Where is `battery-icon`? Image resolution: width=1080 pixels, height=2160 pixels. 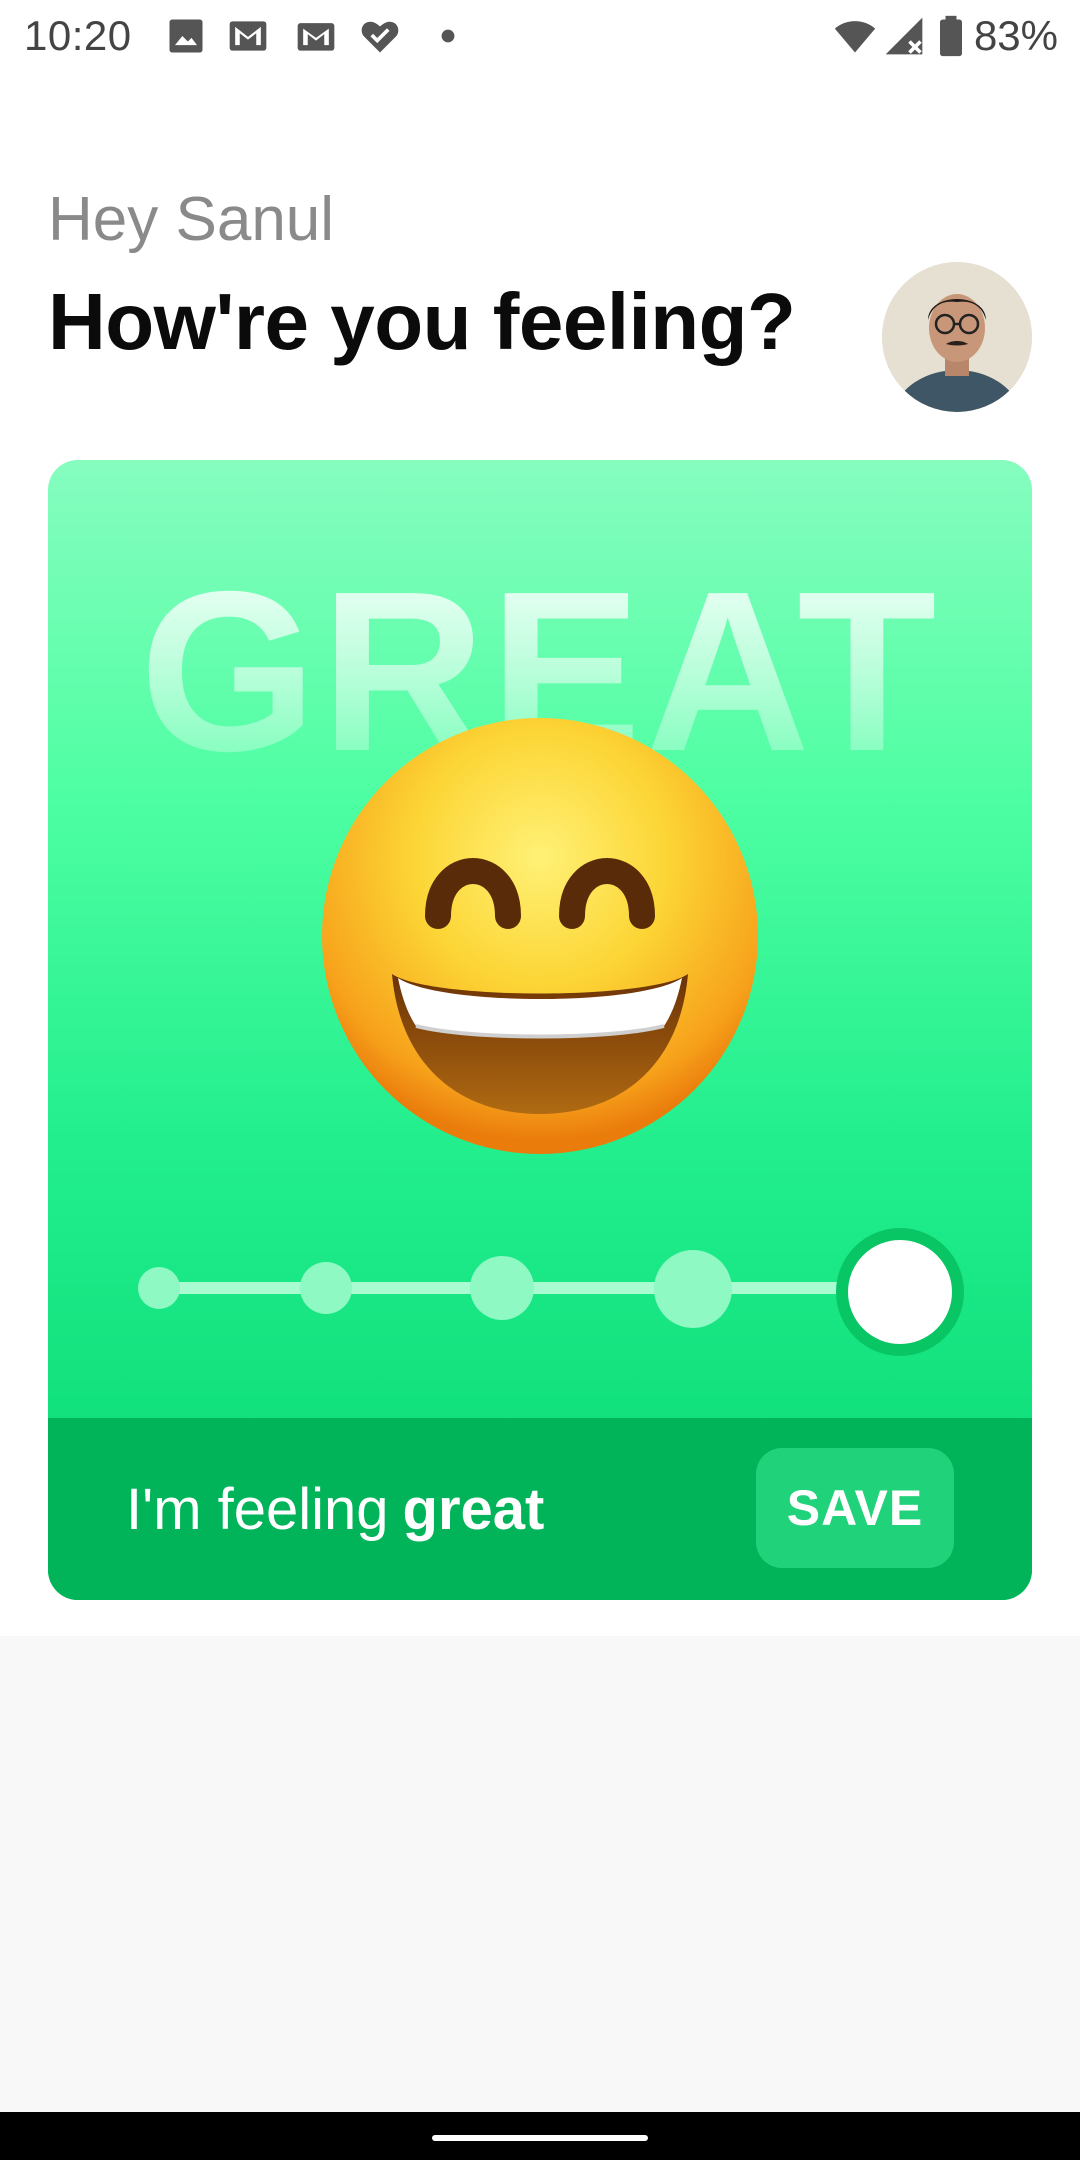 battery-icon is located at coordinates (951, 36).